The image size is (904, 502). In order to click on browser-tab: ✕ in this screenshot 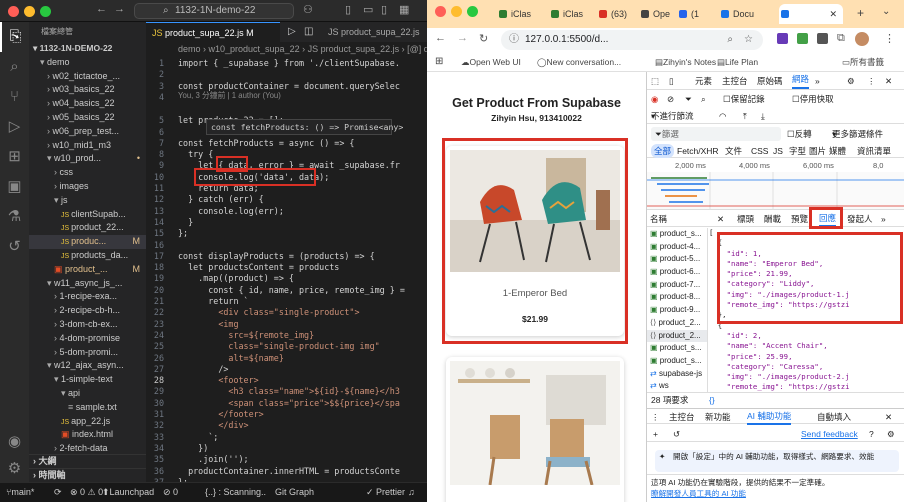, I will do `click(811, 14)`.